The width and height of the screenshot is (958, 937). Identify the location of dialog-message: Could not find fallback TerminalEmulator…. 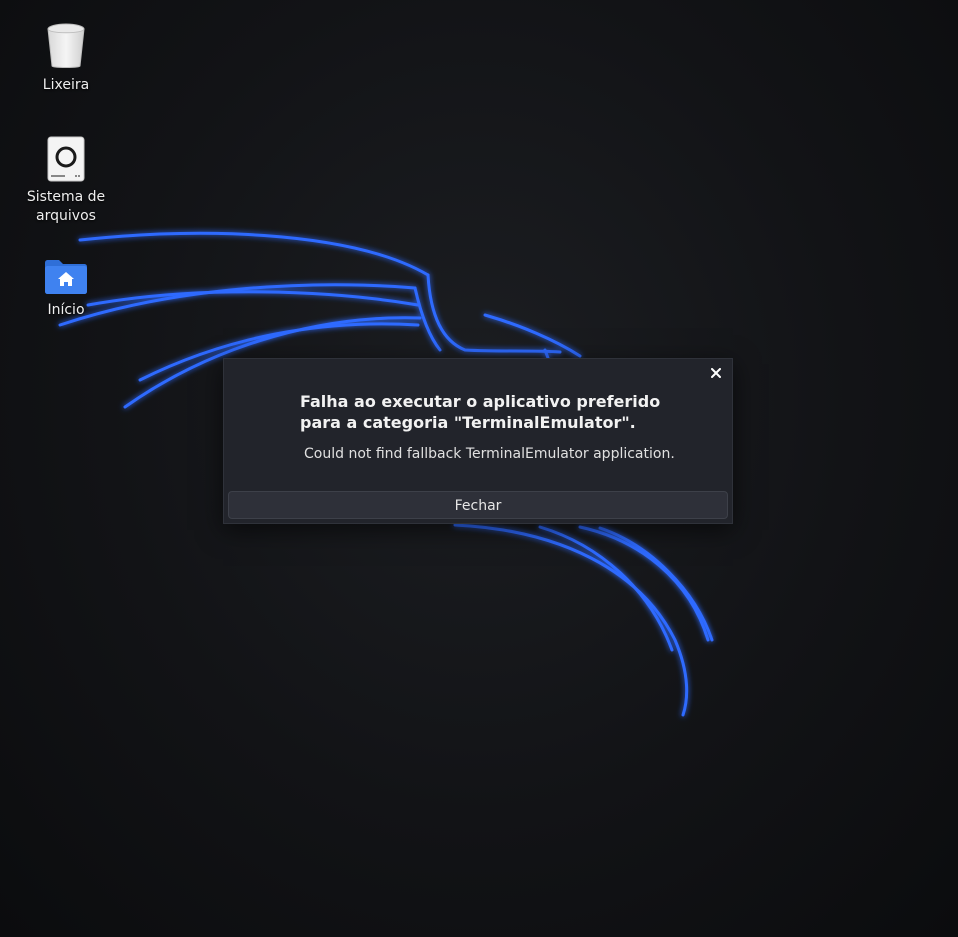
(489, 454).